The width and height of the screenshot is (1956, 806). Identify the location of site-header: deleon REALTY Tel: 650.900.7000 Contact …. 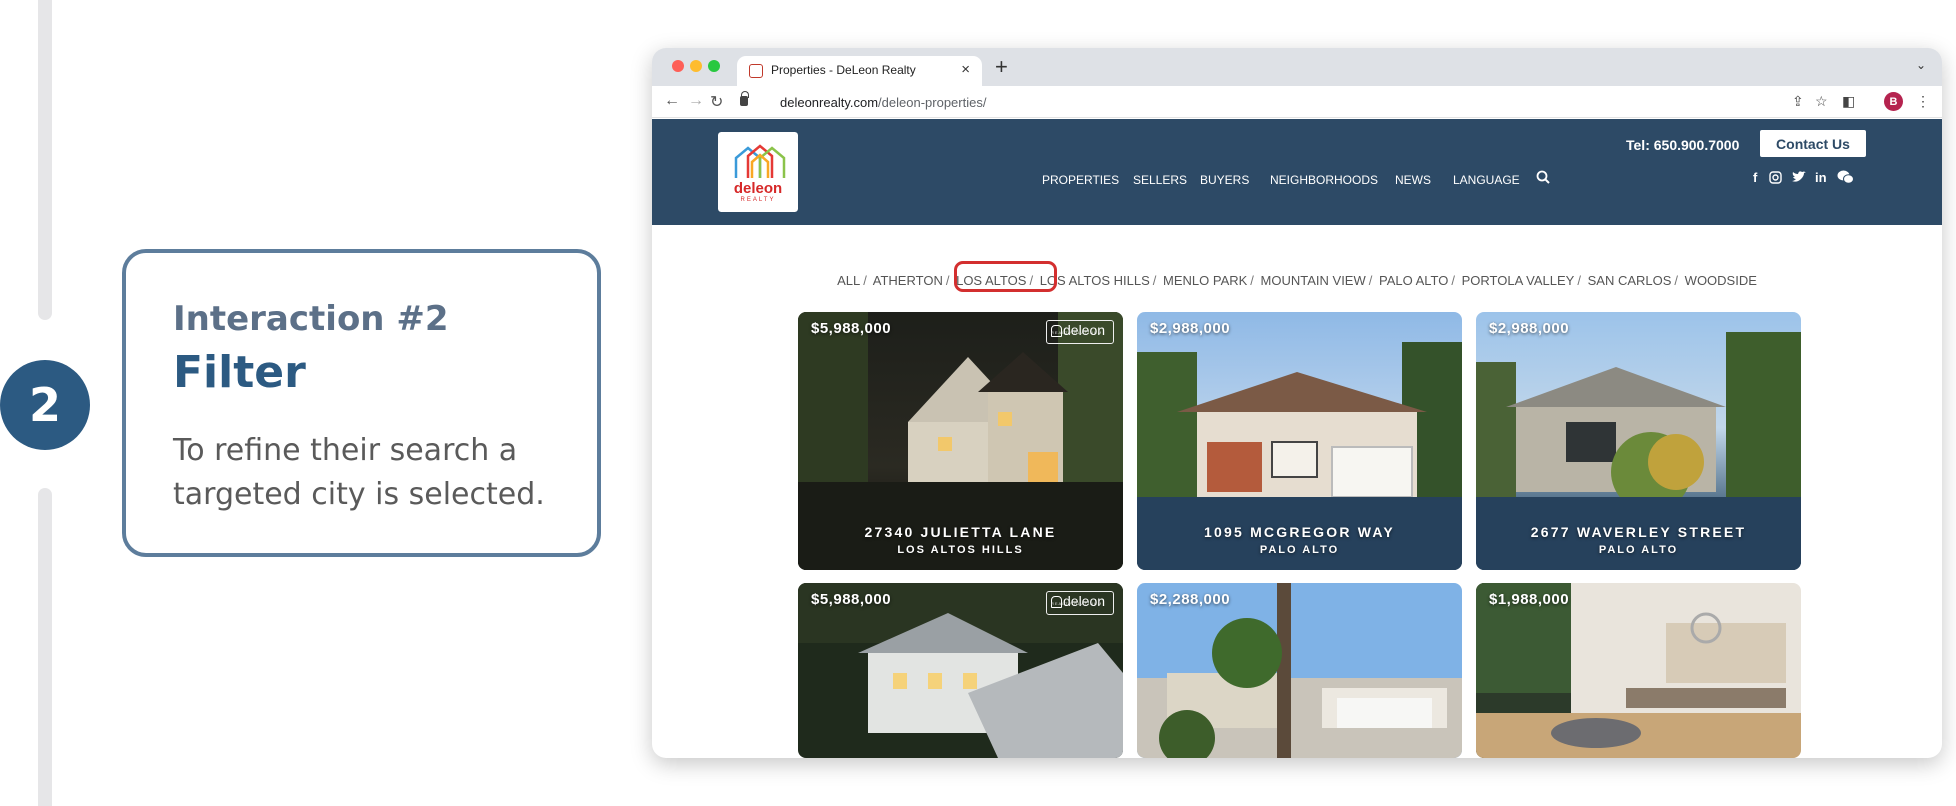
(1297, 172).